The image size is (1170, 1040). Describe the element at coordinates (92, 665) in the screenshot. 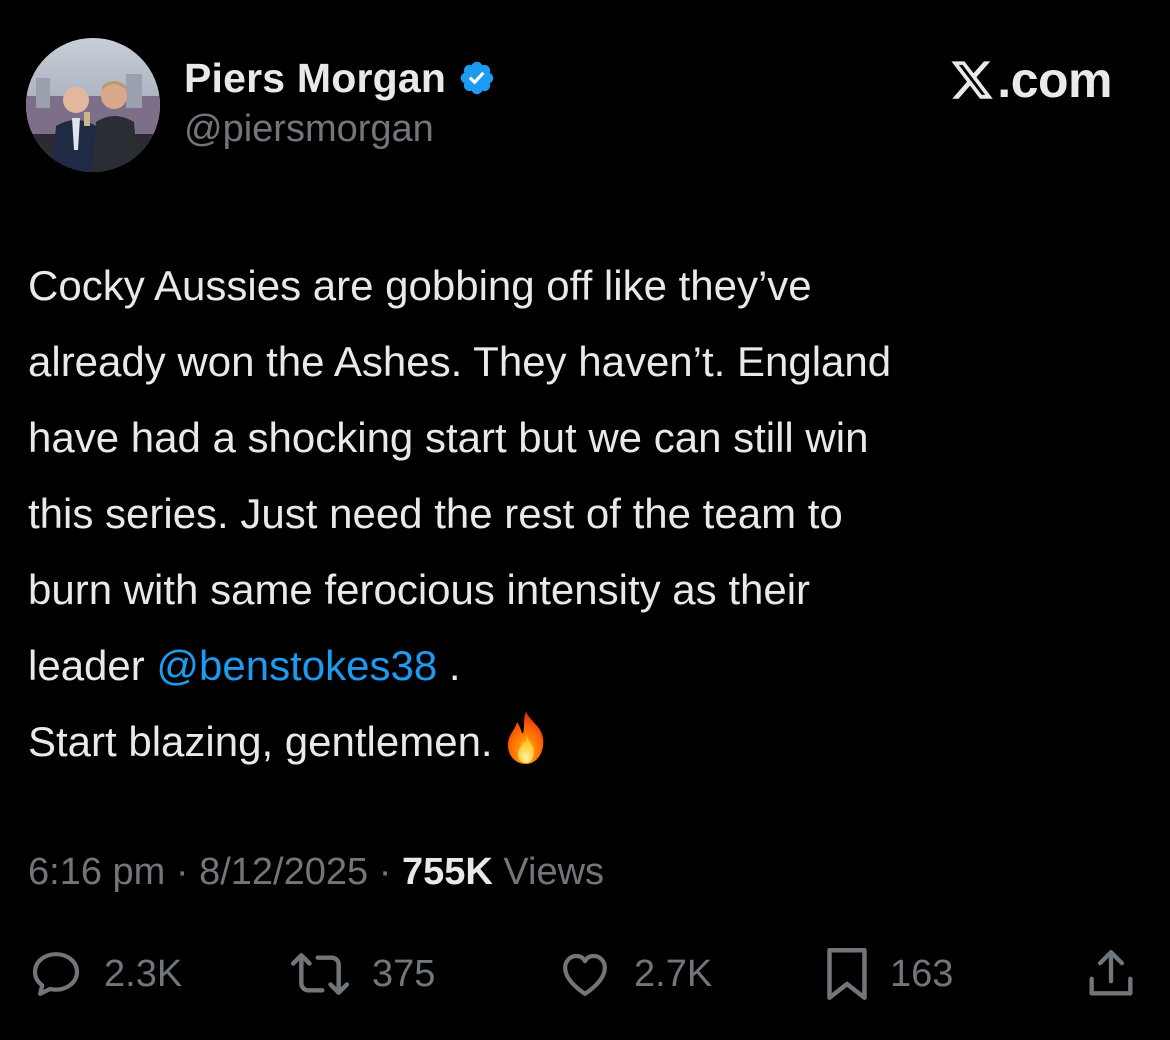

I see `tweet-text-fragment: leader` at that location.